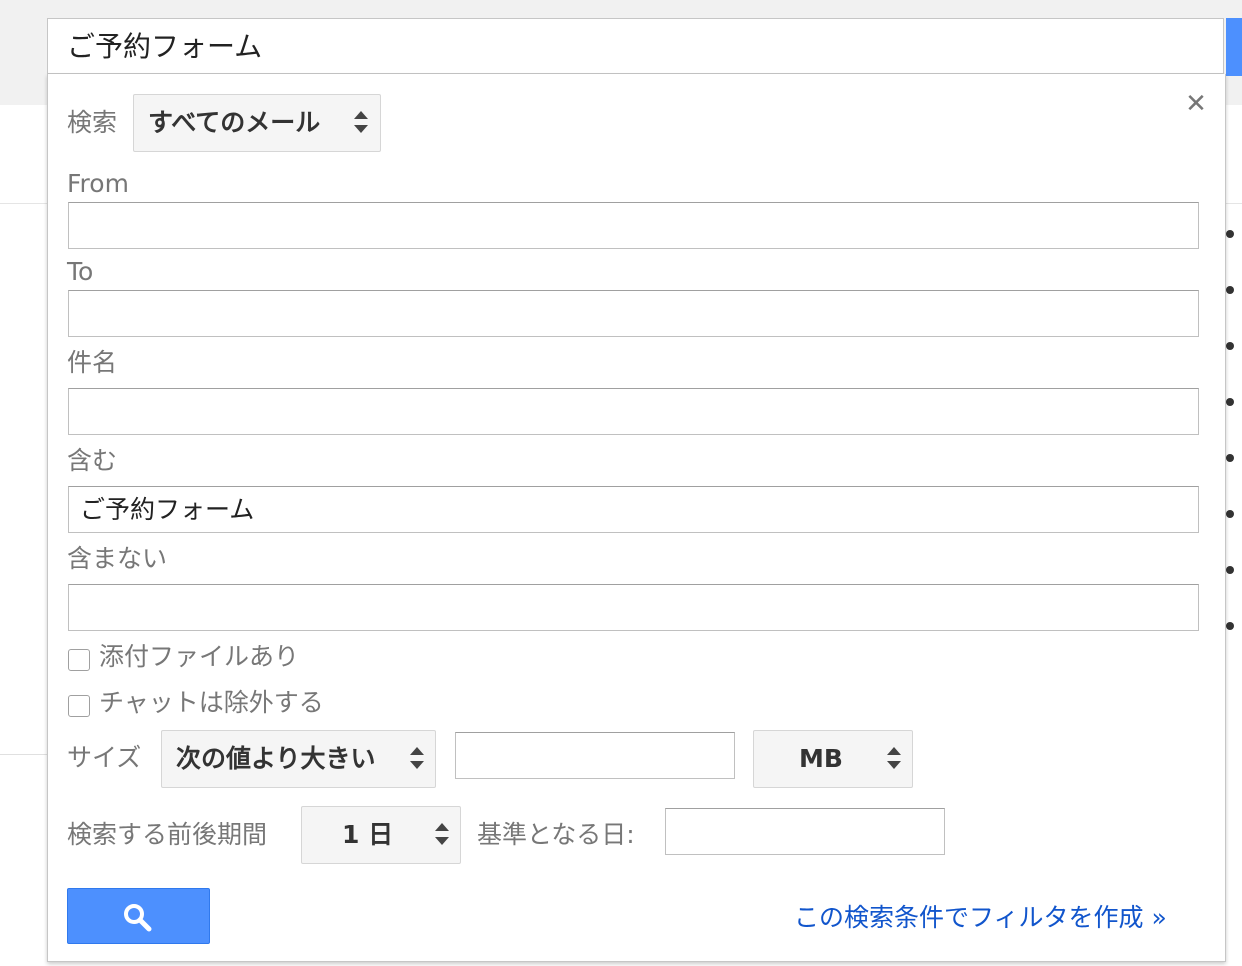  I want to click on to-field, so click(633, 313).